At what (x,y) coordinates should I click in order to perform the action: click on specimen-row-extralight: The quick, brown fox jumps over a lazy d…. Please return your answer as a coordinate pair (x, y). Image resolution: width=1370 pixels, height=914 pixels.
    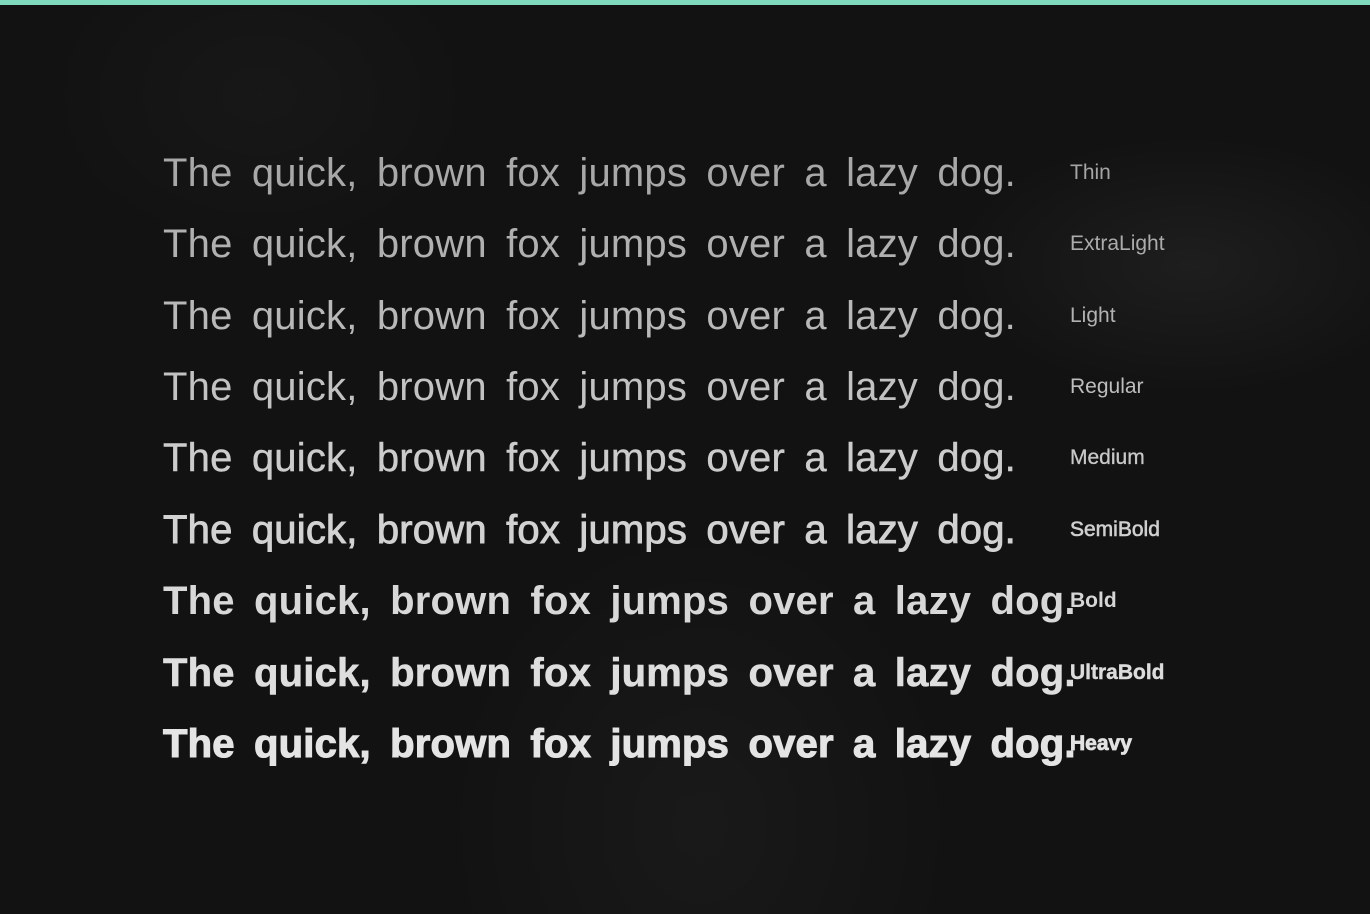
    Looking at the image, I should click on (685, 244).